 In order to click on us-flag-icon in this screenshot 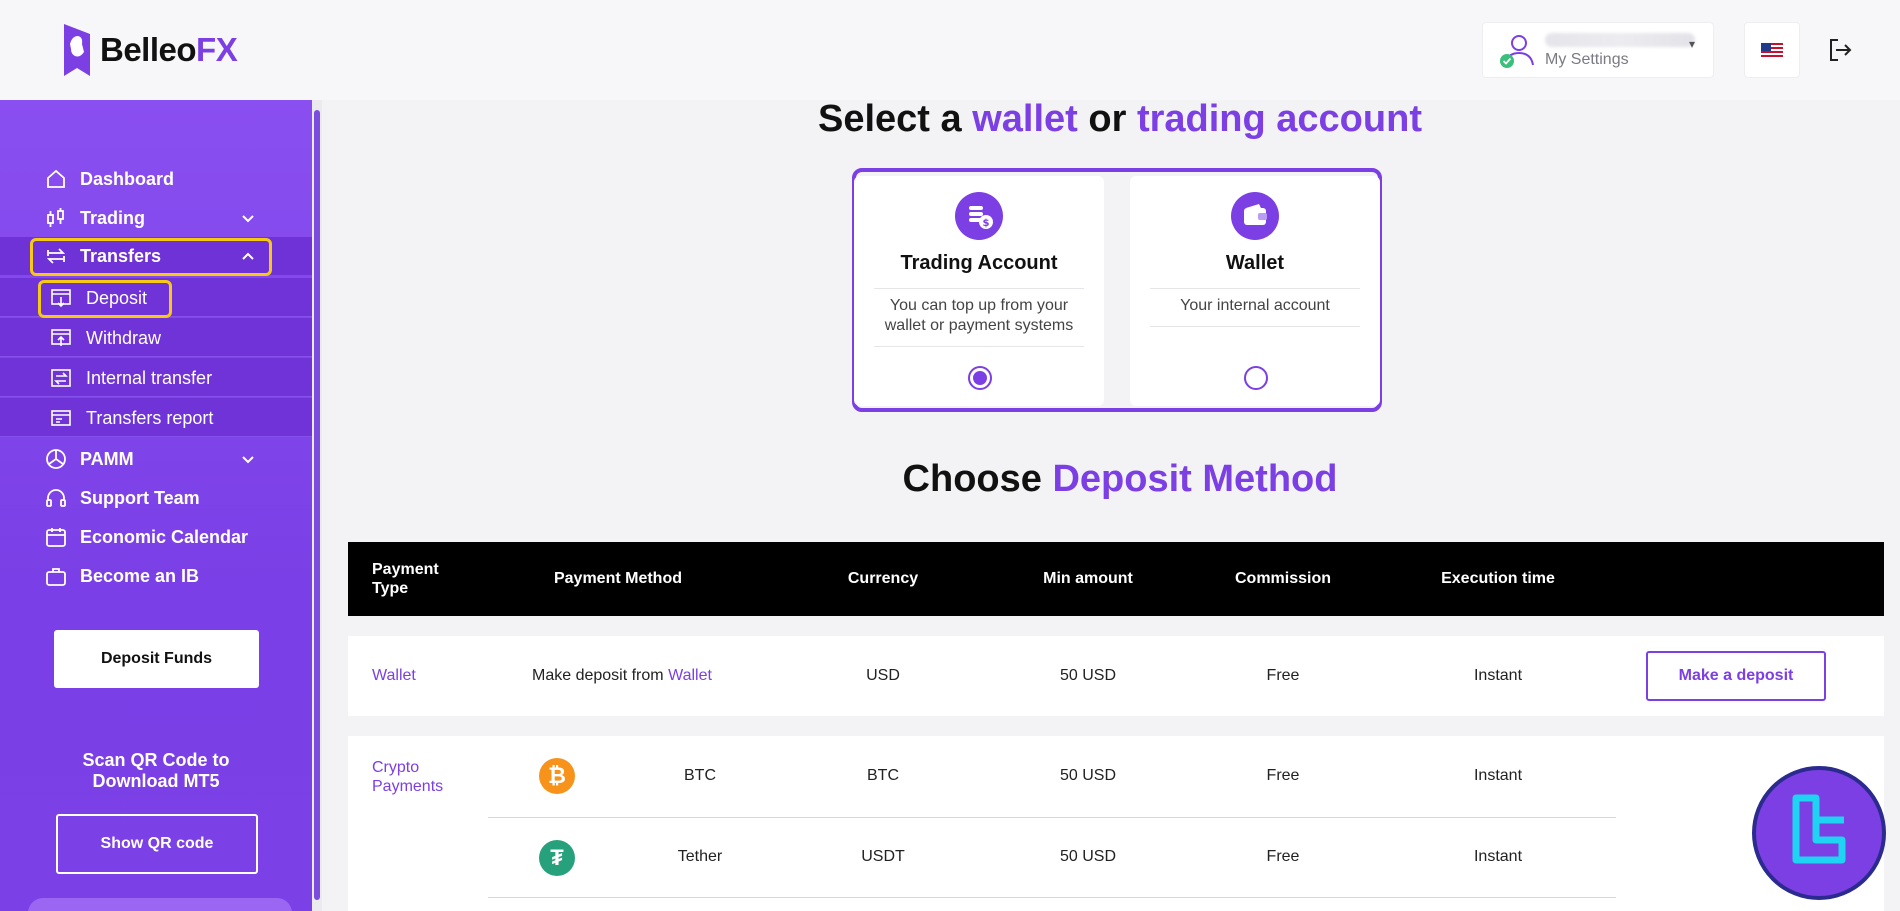, I will do `click(1772, 50)`.